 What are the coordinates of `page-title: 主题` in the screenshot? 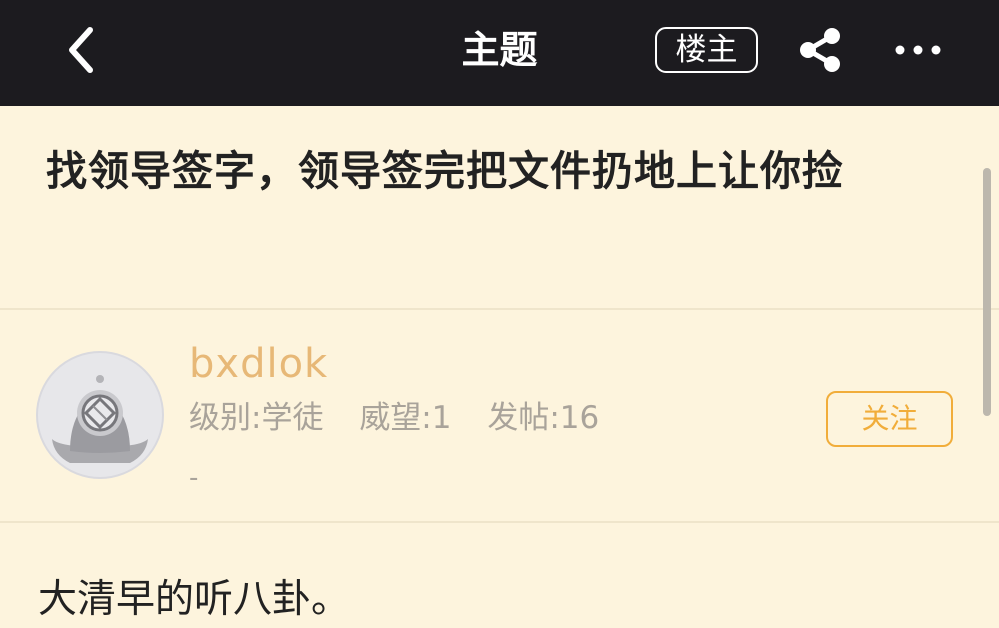 It's located at (499, 50).